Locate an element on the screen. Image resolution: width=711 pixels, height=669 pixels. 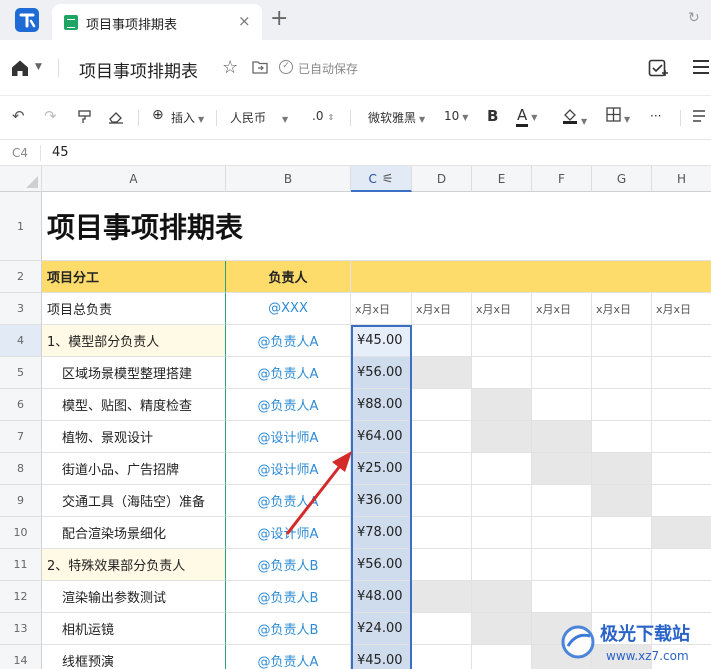
cell-f5 is located at coordinates (562, 373).